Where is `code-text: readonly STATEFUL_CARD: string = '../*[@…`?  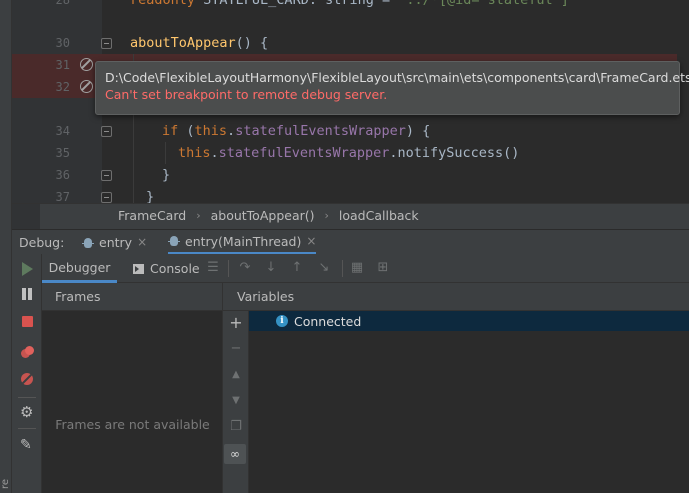
code-text: readonly STATEFUL_CARD: string = '../*[@… is located at coordinates (354, 4).